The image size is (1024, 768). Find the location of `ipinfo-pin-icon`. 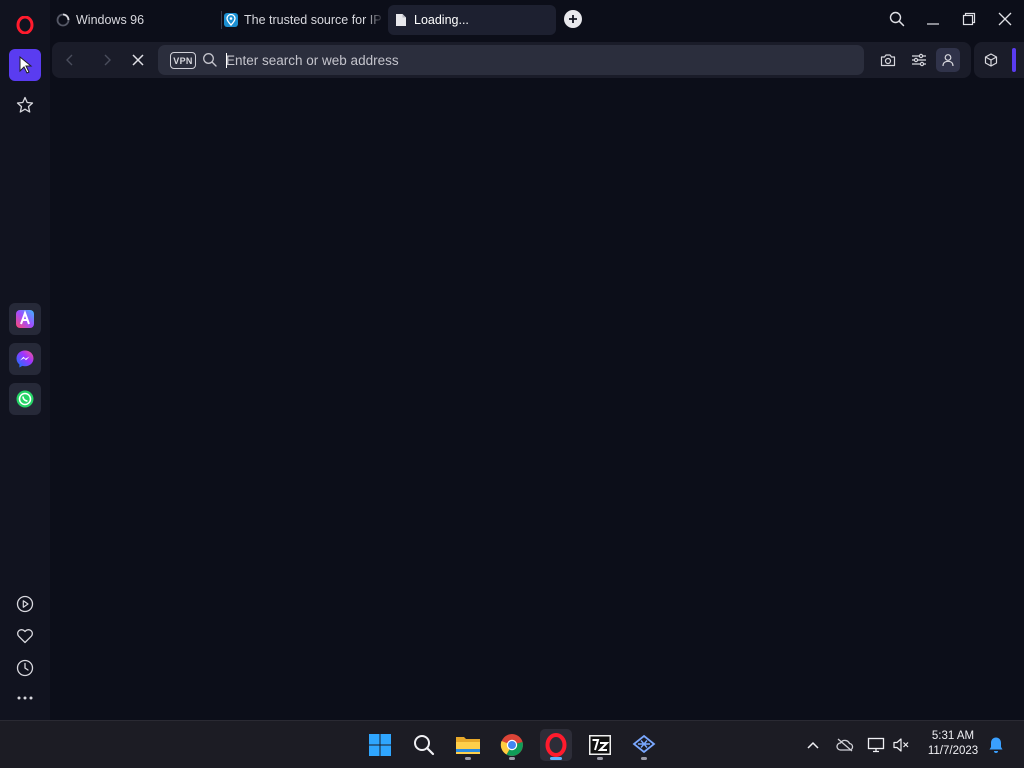

ipinfo-pin-icon is located at coordinates (231, 20).